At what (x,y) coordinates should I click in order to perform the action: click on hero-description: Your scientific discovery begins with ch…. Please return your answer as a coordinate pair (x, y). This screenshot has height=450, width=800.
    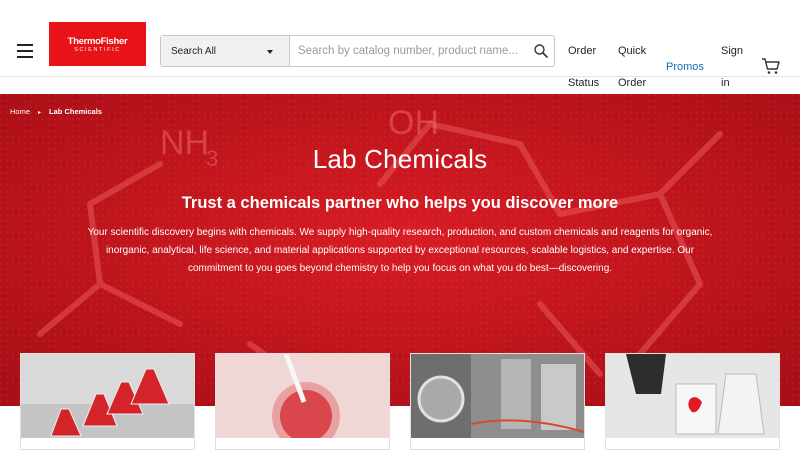
    Looking at the image, I should click on (400, 250).